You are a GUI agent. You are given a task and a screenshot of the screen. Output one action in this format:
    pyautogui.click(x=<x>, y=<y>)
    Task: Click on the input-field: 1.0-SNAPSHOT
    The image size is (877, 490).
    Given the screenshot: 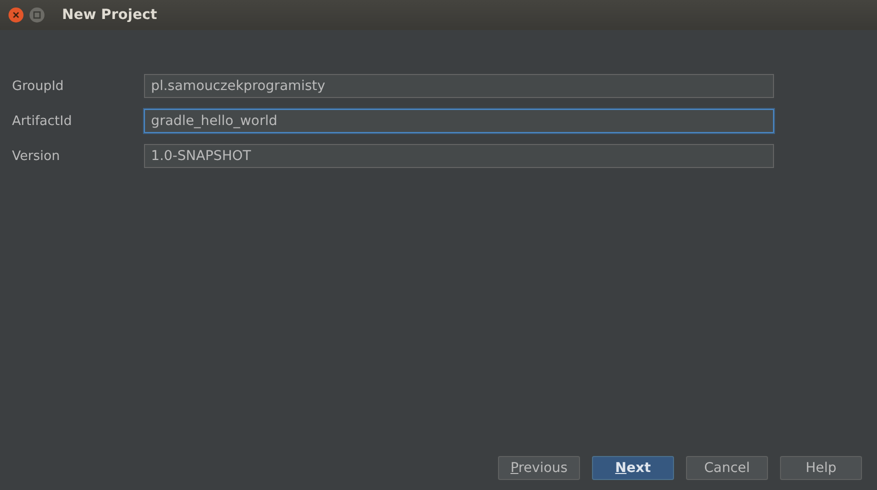 What is the action you would take?
    pyautogui.click(x=459, y=156)
    